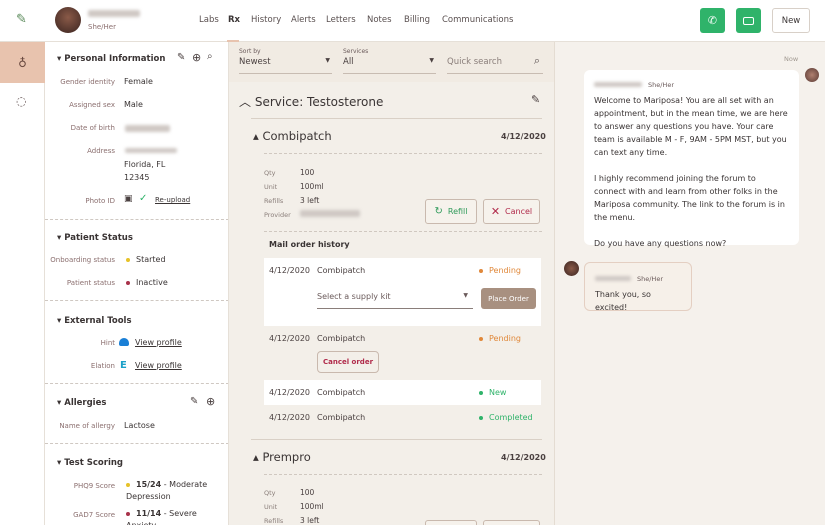 This screenshot has width=825, height=525. I want to click on patient-avatar, so click(571, 268).